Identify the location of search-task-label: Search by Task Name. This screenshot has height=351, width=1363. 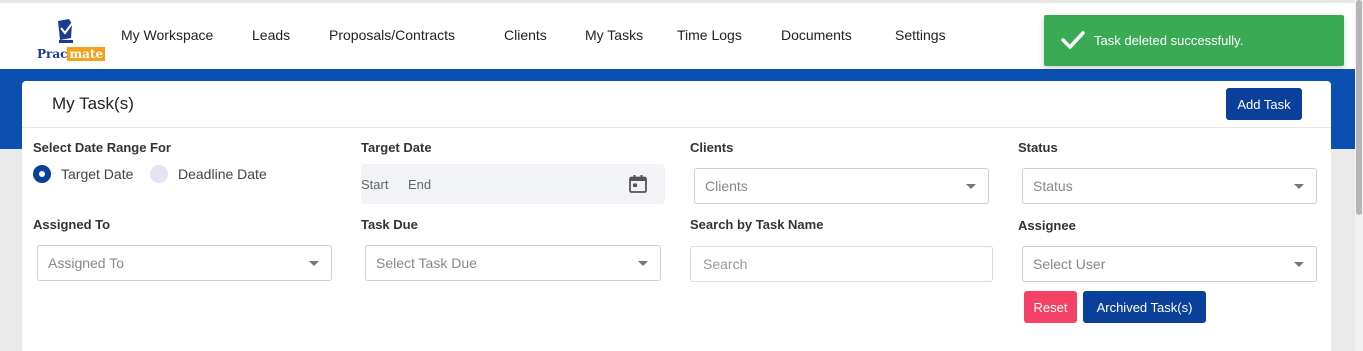
(757, 224).